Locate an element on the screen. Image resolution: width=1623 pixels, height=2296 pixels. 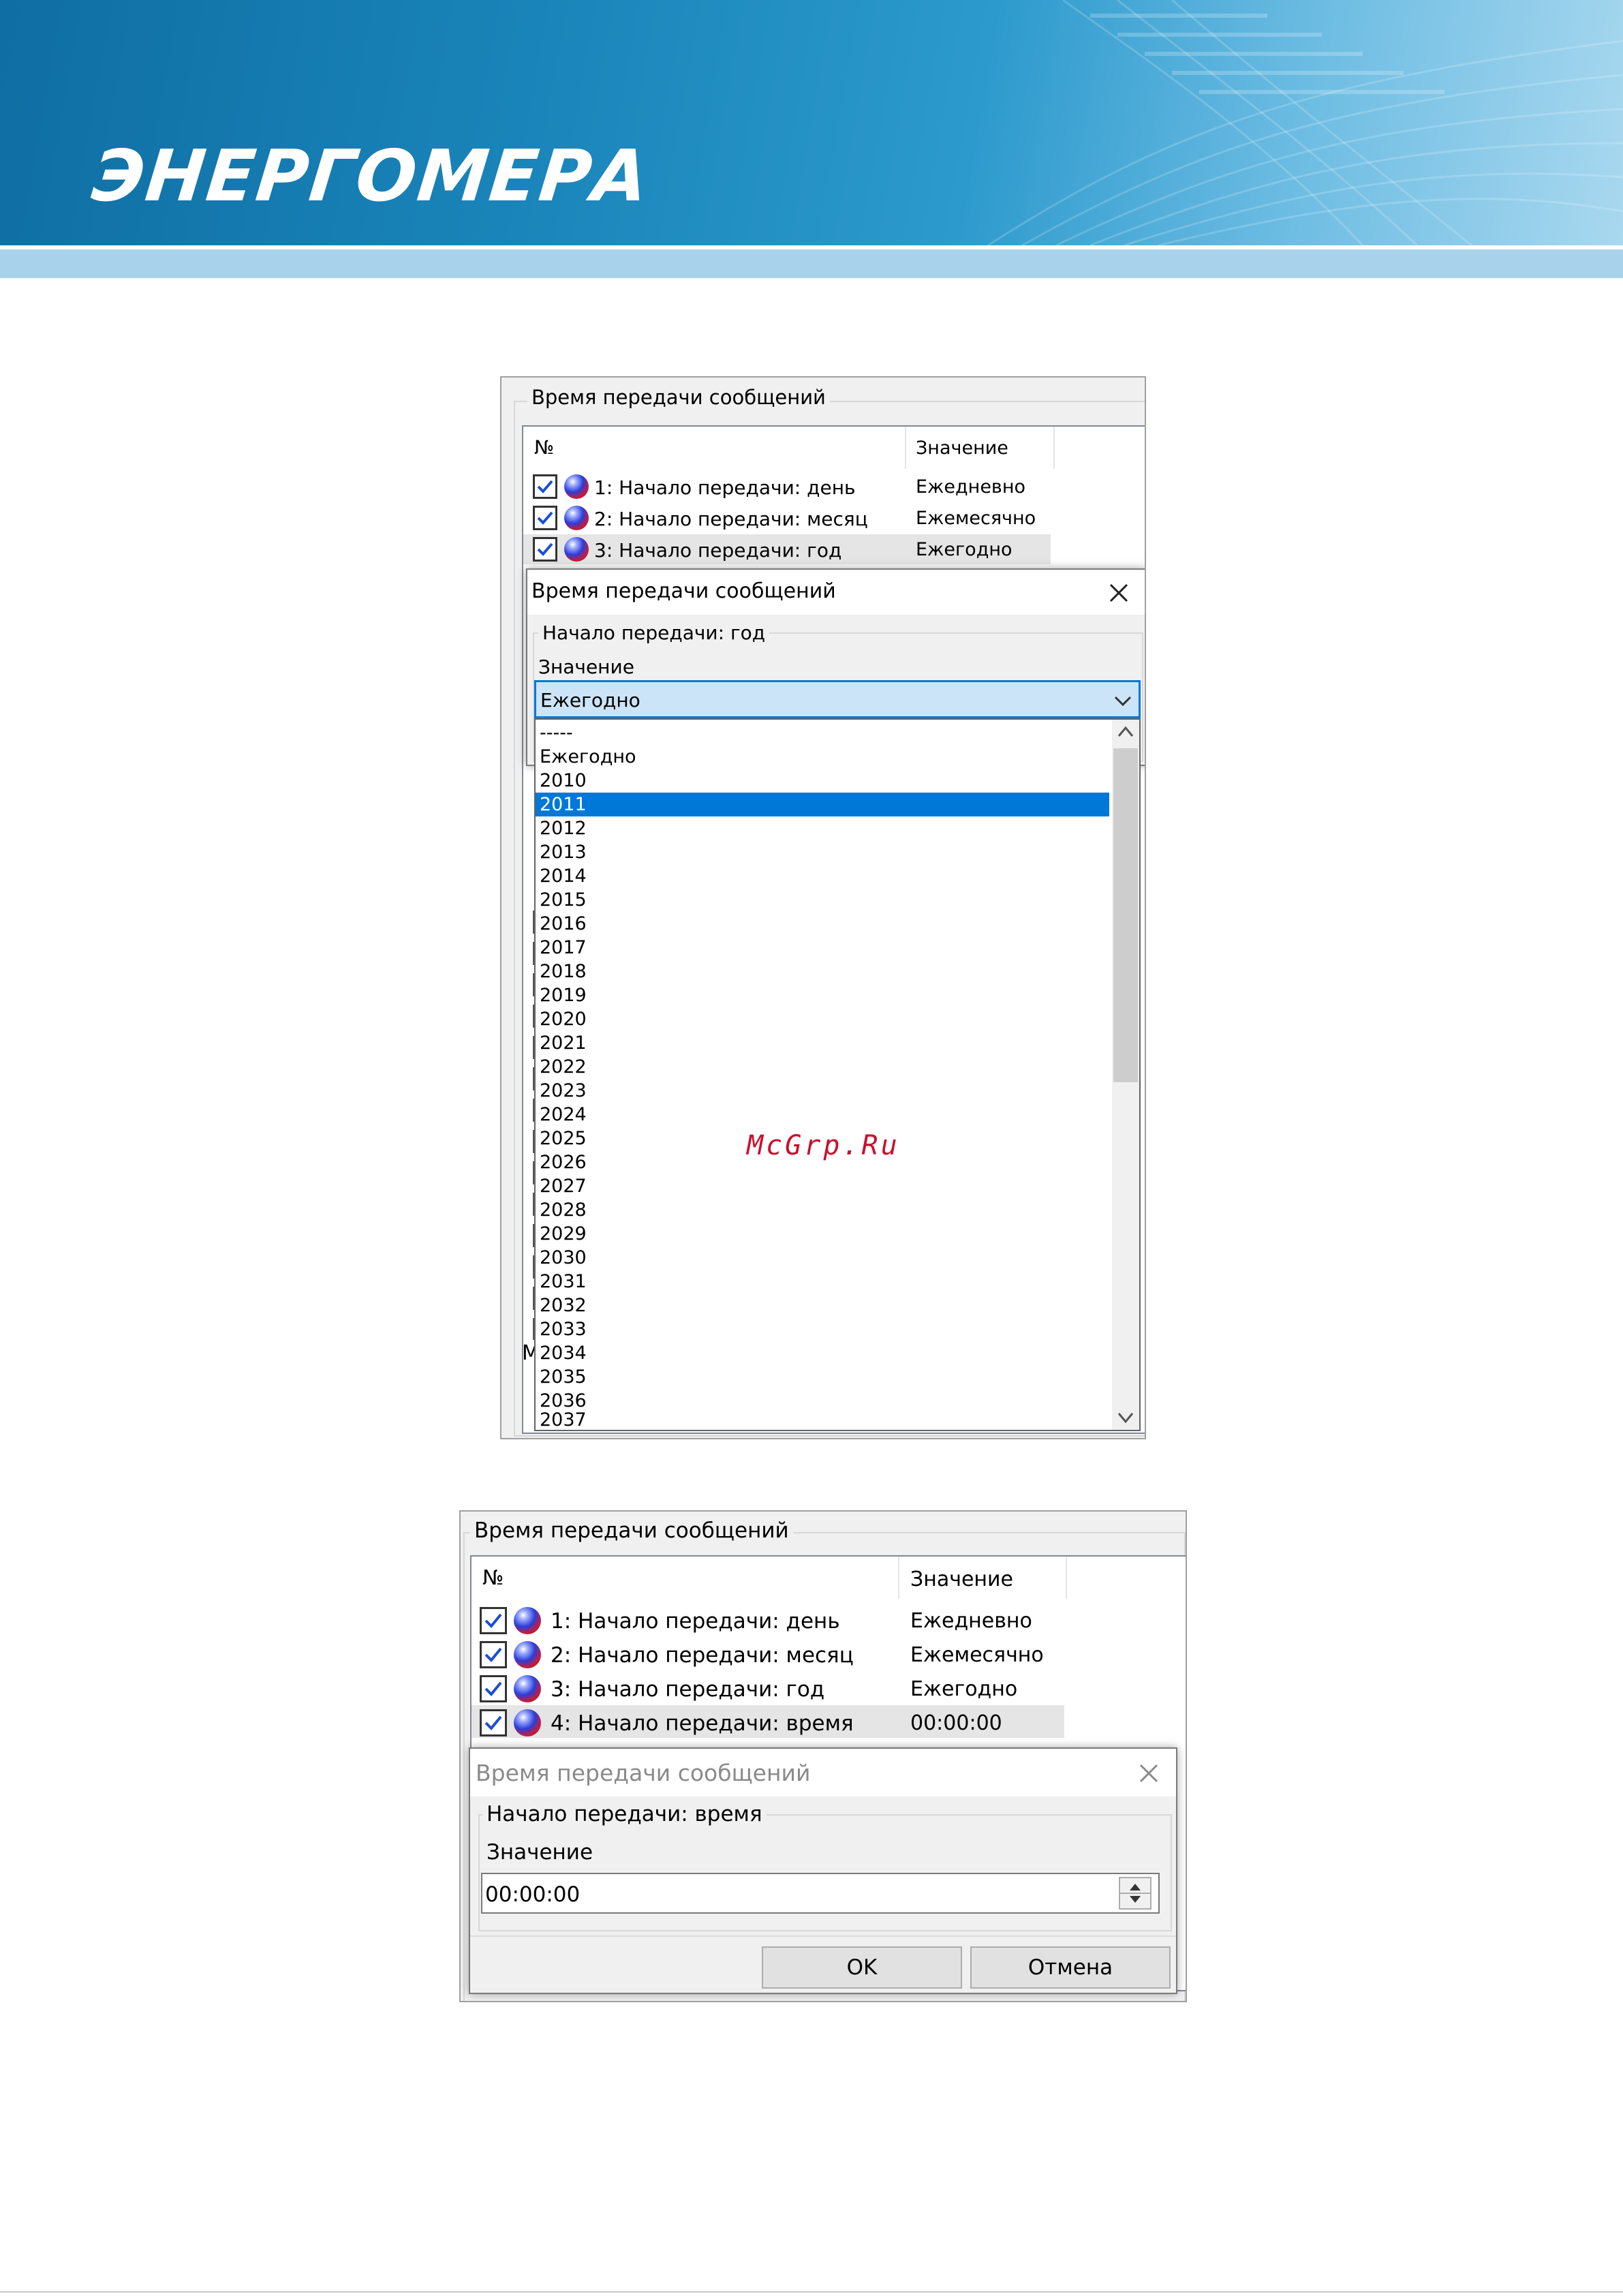
dropdown-option: 2034 is located at coordinates (822, 1353).